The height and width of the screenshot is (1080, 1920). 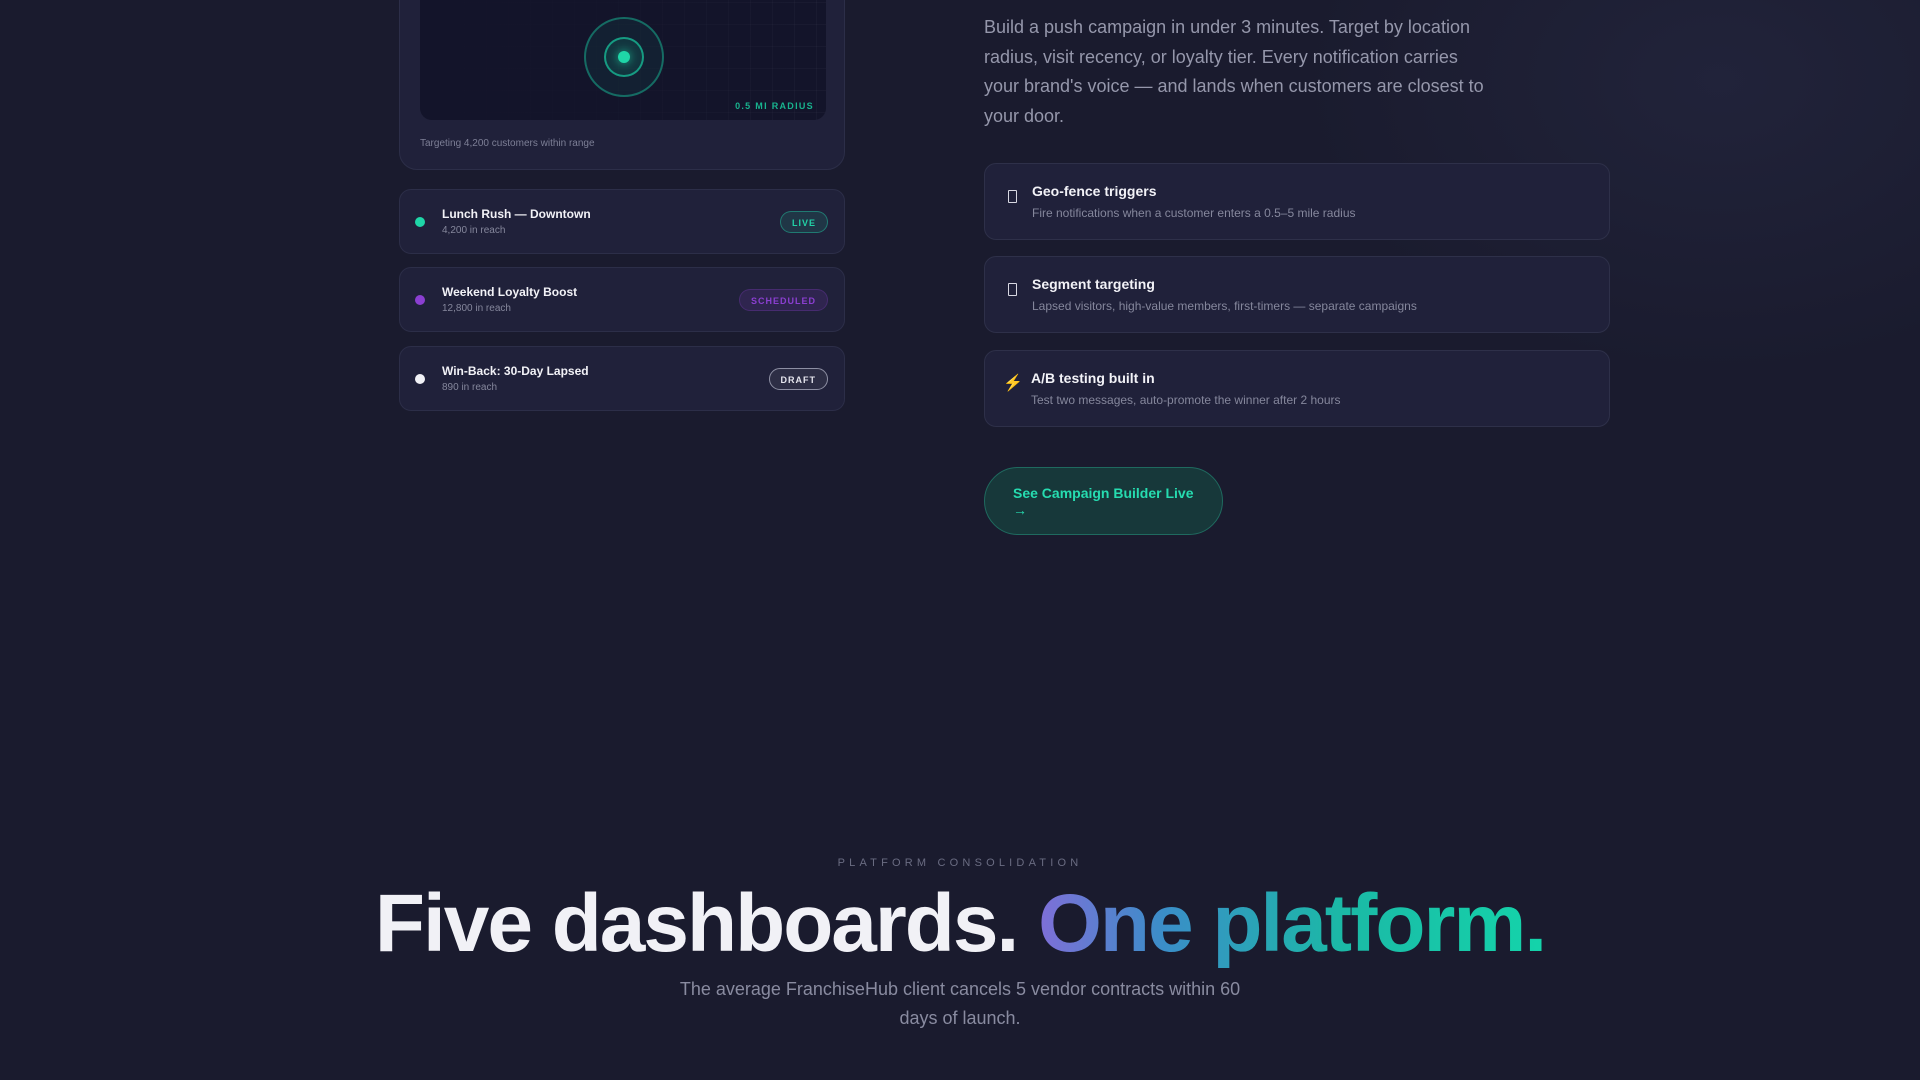 I want to click on map-preview: 0.5 MI RADIUS, so click(x=623, y=60).